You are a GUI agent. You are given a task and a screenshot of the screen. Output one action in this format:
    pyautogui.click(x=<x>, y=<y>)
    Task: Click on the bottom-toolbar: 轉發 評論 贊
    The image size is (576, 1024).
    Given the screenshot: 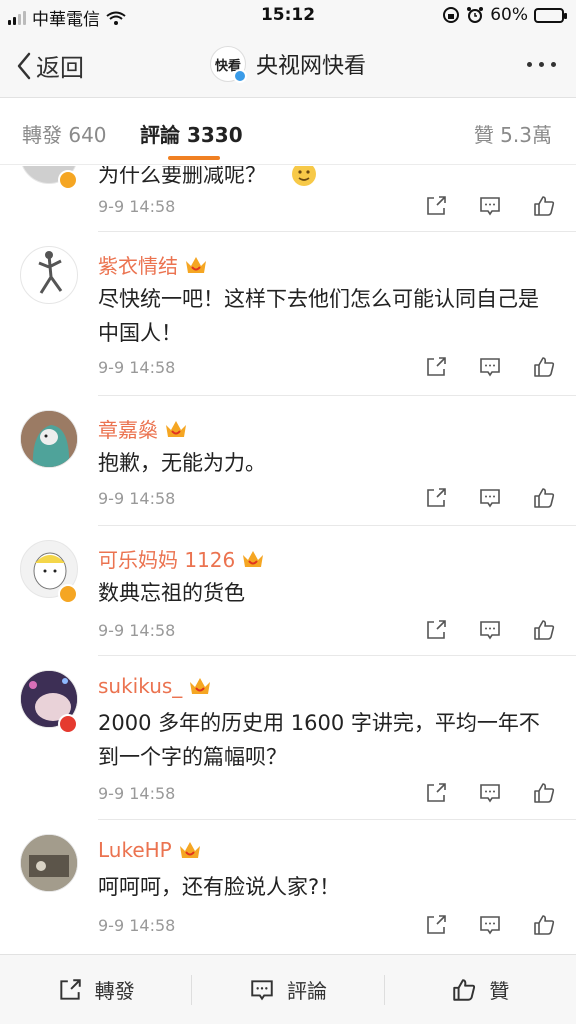 What is the action you would take?
    pyautogui.click(x=288, y=989)
    